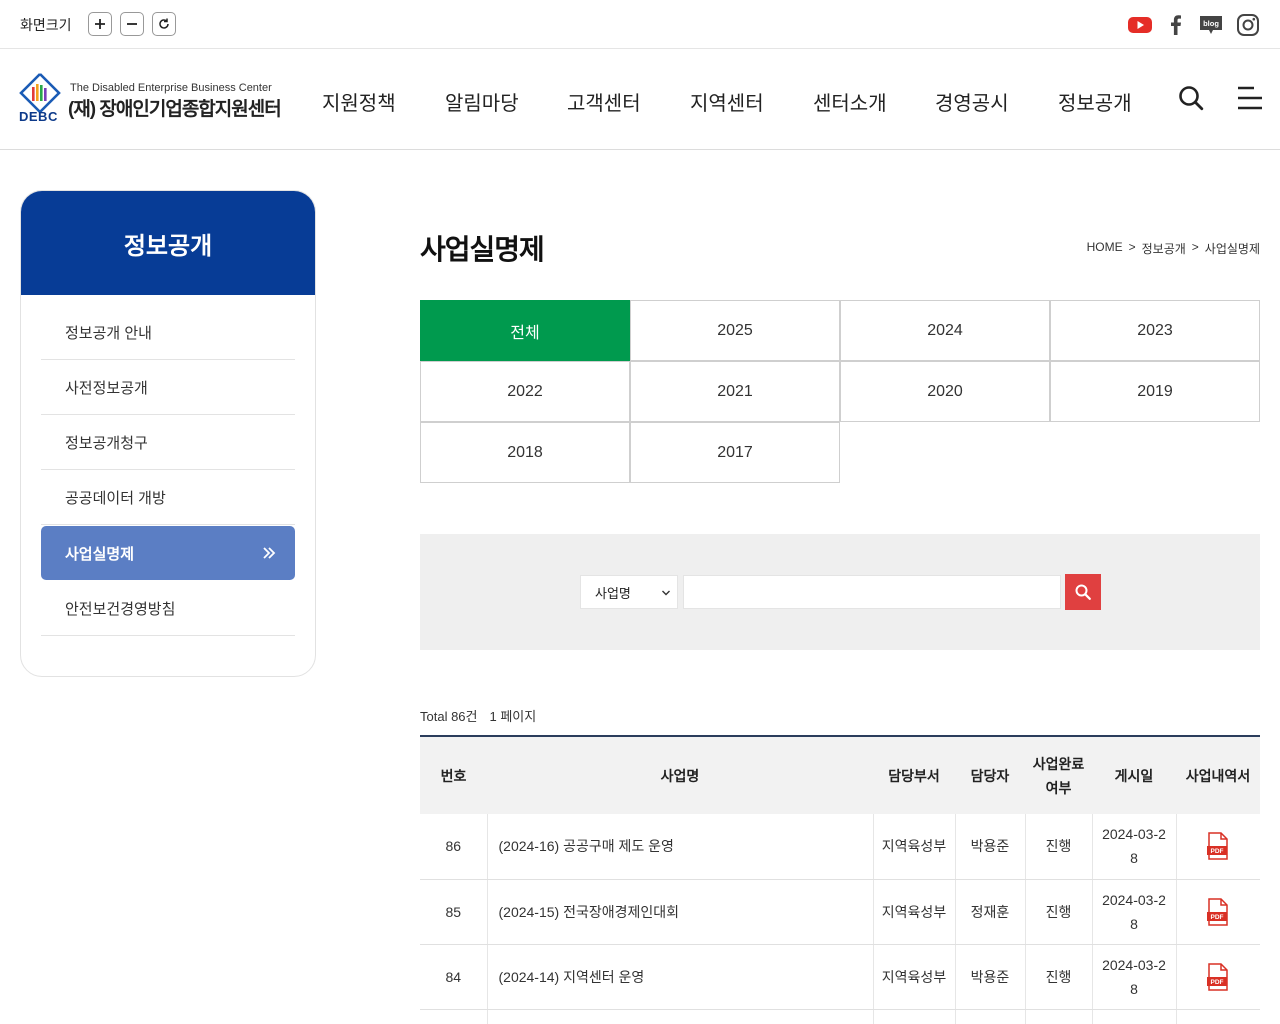 The image size is (1280, 1024). Describe the element at coordinates (679, 977) in the screenshot. I see `cell-project-link: (2024-14) 지역센터 운영` at that location.